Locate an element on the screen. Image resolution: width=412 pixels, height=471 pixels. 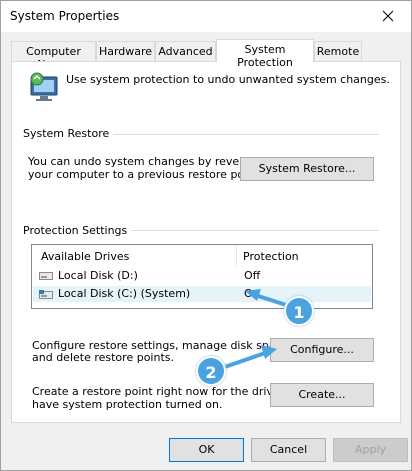
drive-row-c: Local Disk (C:) (System) O is located at coordinates (202, 294).